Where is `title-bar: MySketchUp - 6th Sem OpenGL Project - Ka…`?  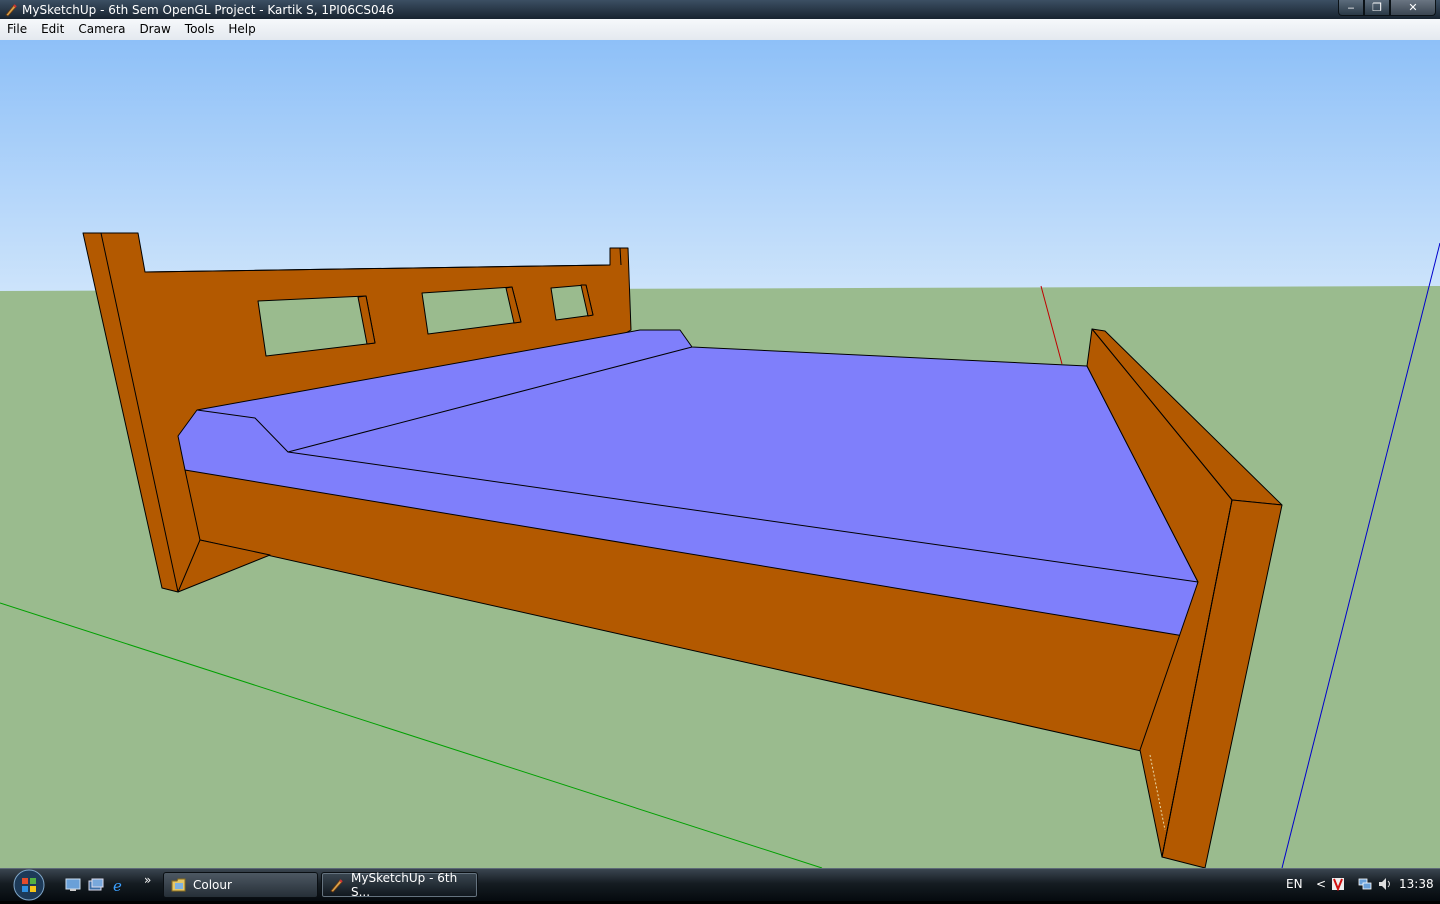 title-bar: MySketchUp - 6th Sem OpenGL Project - Ka… is located at coordinates (720, 9).